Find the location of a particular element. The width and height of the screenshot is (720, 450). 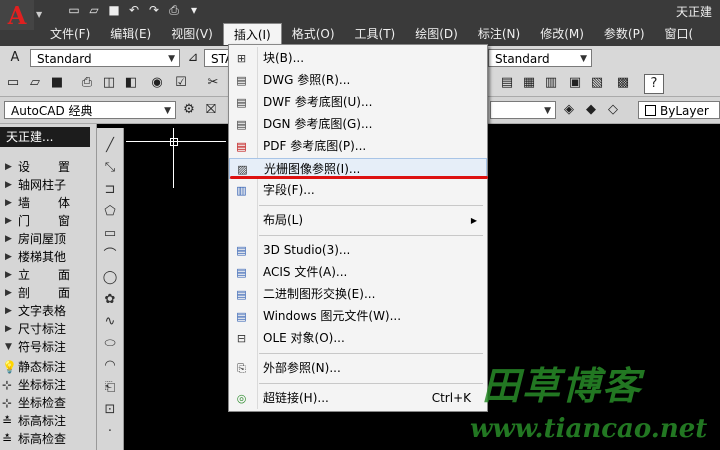

panel-cmd-elevation-label: ≛ 标高标注 is located at coordinates (48, 421).